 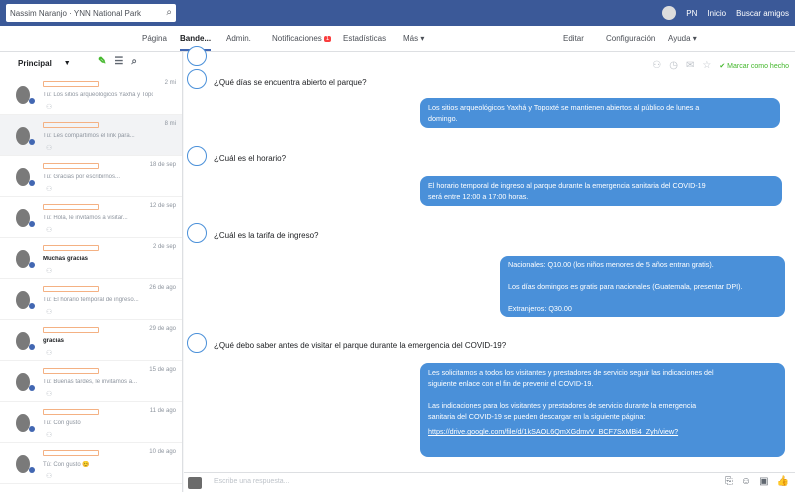 I want to click on tab-admin: Admin., so click(x=238, y=38).